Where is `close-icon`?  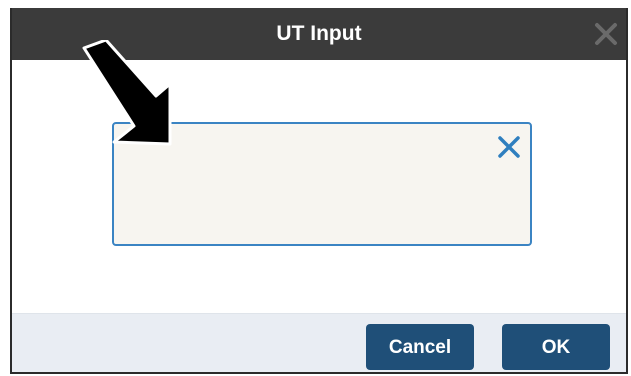 close-icon is located at coordinates (606, 34).